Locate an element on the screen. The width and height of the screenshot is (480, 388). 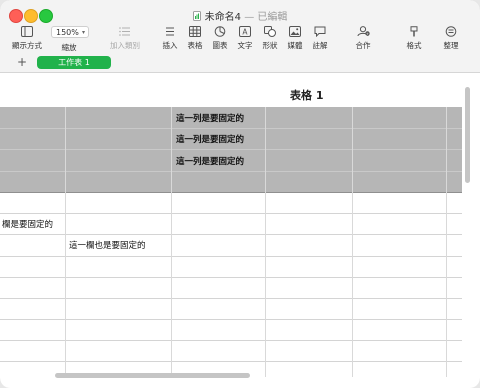
table-title: 表格 1 is located at coordinates (306, 95).